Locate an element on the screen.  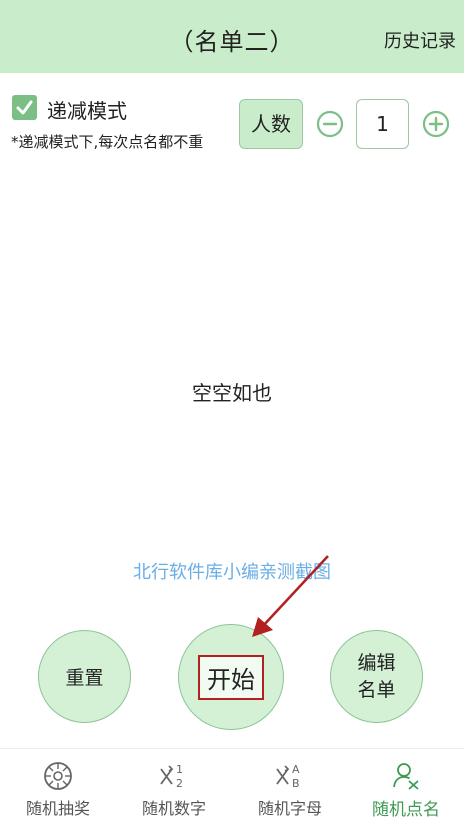
decrement-mode-label: 递减模式 is located at coordinates (87, 109).